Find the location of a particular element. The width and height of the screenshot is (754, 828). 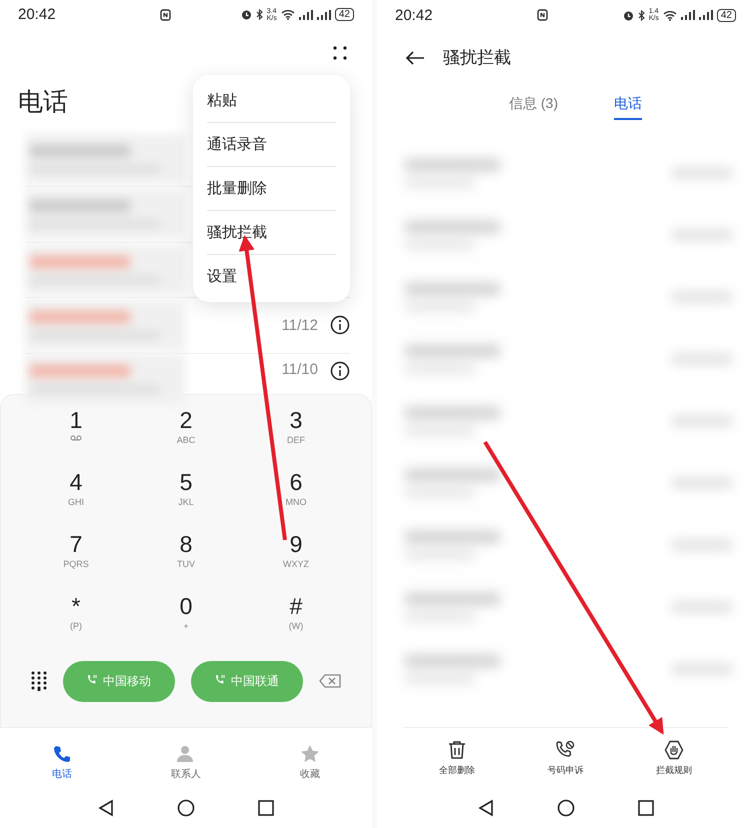

voicemail-icon is located at coordinates (76, 437).